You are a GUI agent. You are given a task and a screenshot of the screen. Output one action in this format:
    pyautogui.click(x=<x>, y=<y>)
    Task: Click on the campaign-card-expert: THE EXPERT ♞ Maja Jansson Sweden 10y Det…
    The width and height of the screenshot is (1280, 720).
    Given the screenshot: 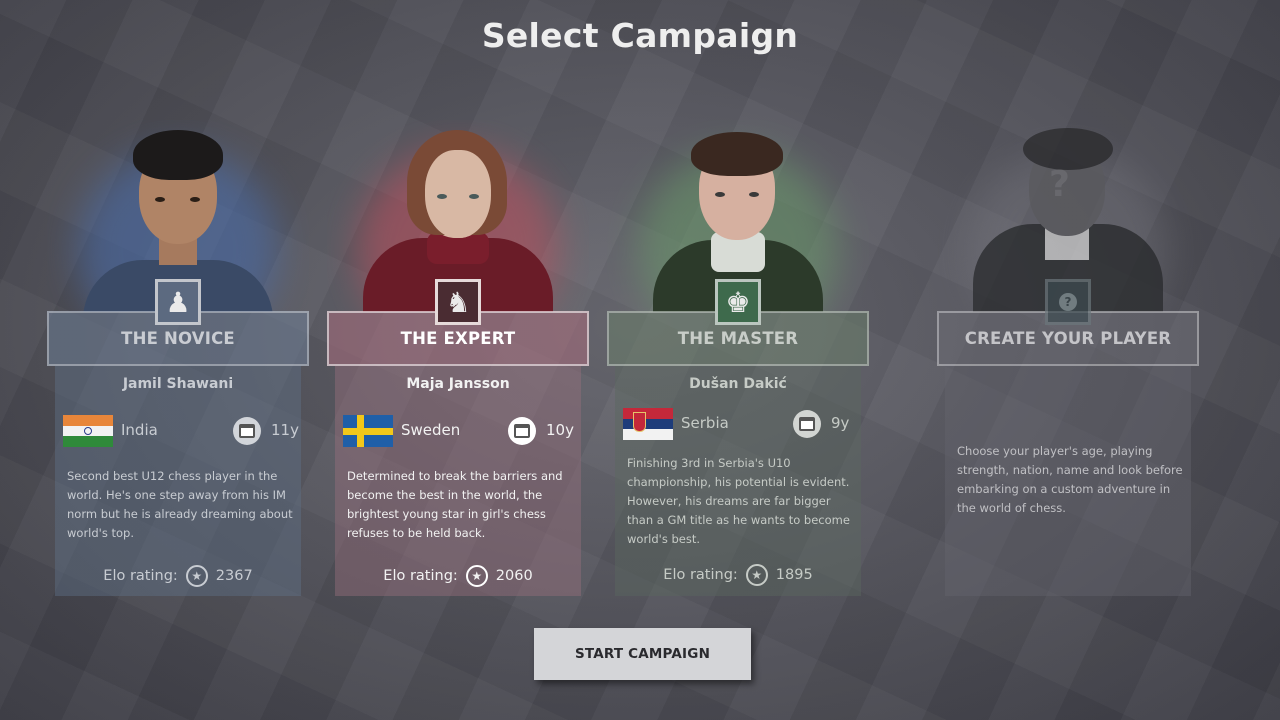 What is the action you would take?
    pyautogui.click(x=458, y=360)
    